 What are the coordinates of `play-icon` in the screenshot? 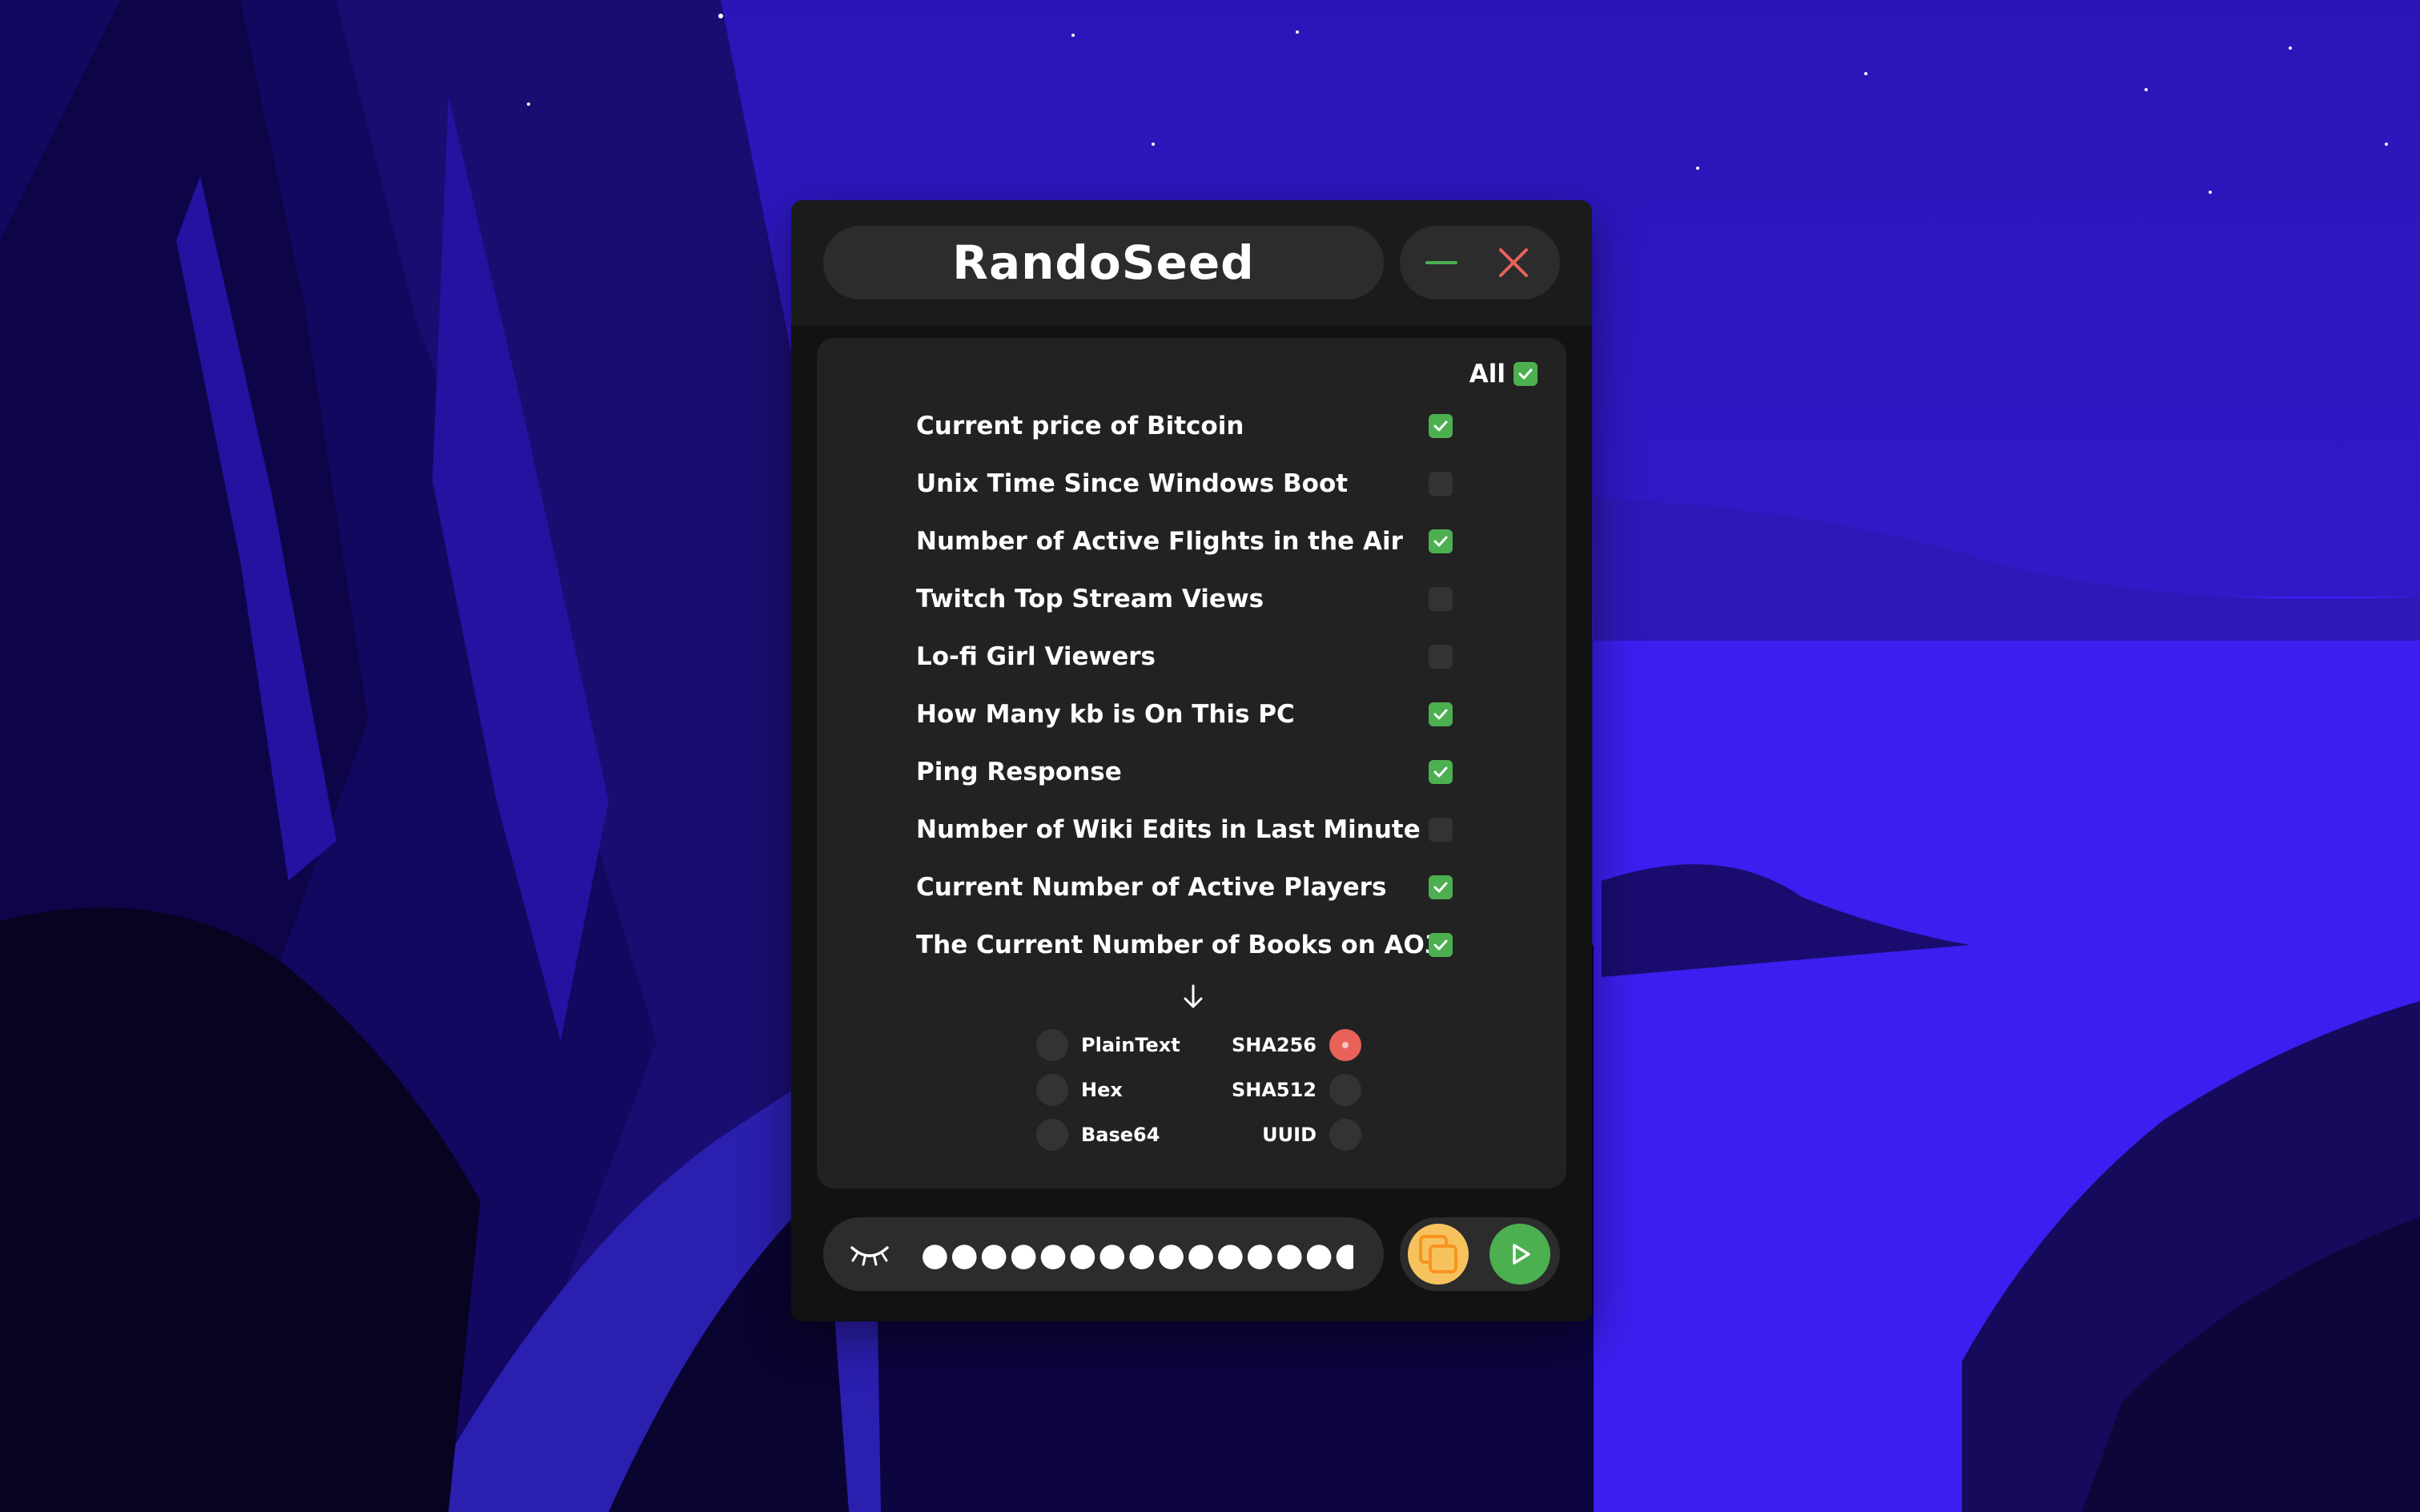 It's located at (1521, 1254).